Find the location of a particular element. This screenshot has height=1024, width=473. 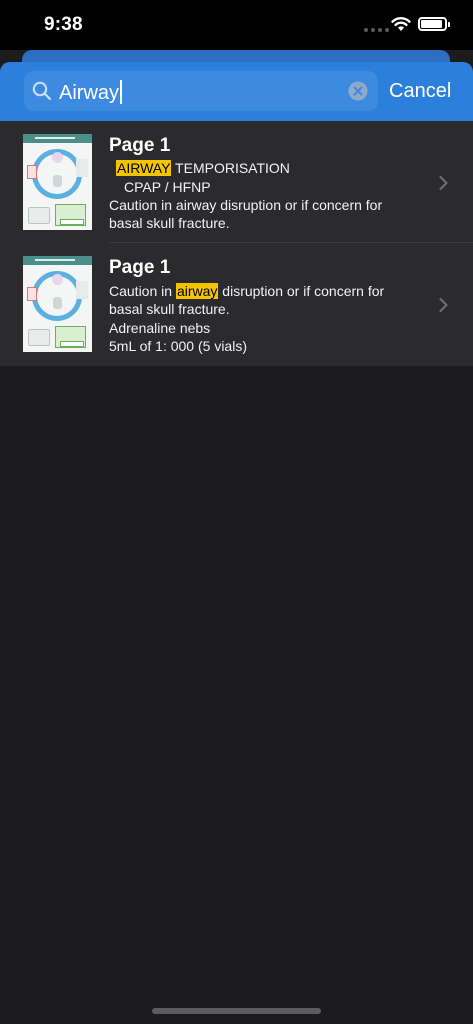

search-input: Airway is located at coordinates (91, 92).